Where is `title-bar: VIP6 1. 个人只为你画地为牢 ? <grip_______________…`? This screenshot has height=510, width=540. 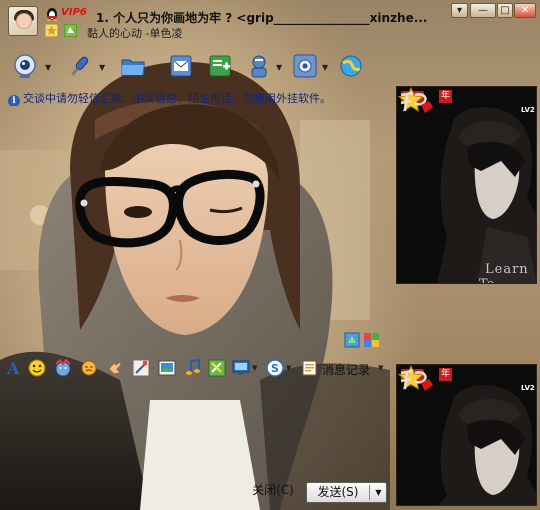 title-bar: VIP6 1. 个人只为你画地为牢 ? <grip_______________… is located at coordinates (270, 22).